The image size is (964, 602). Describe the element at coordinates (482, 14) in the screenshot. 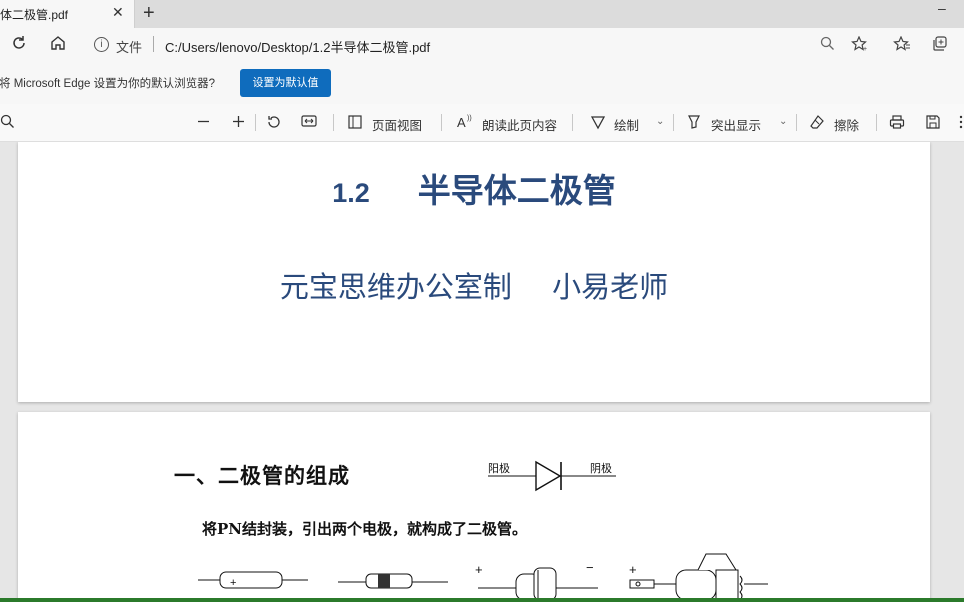

I see `tab-strip: 体二极管.pdf ✕ + –` at that location.